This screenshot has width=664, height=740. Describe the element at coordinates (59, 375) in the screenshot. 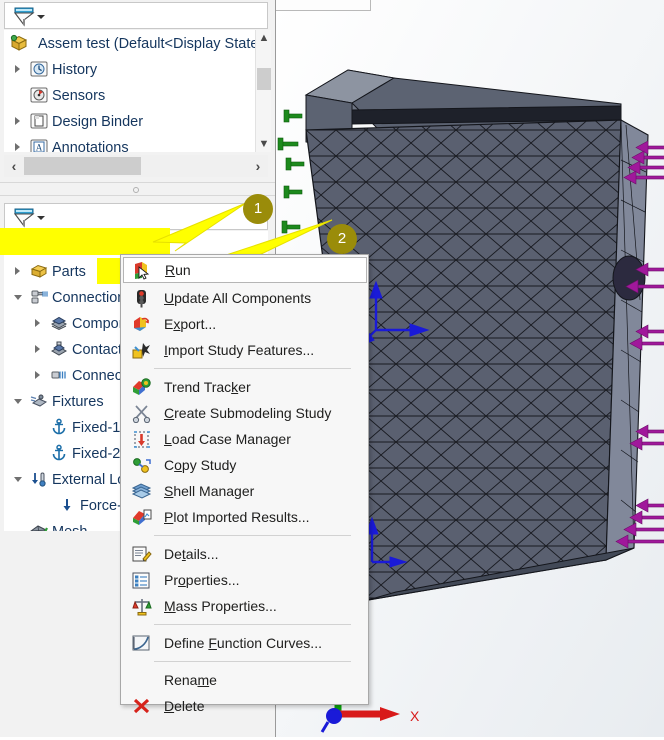

I see `connectors-icon` at that location.